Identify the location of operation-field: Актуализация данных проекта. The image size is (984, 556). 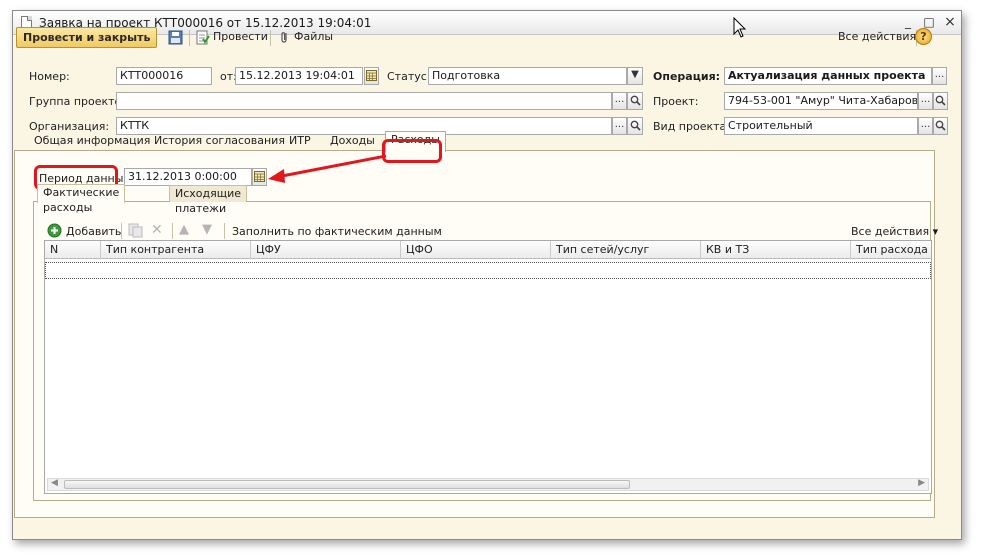
(828, 76).